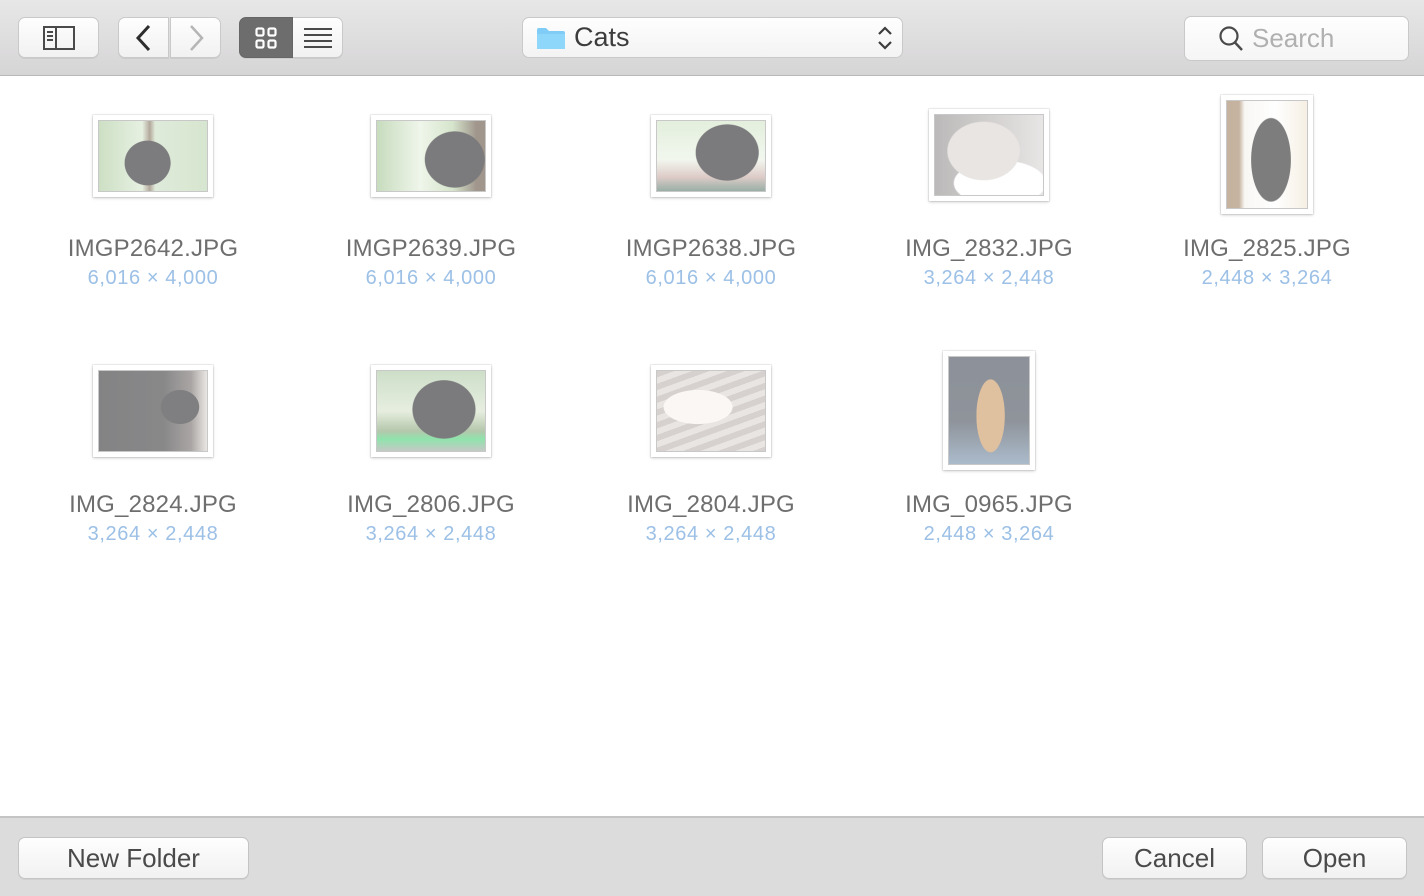 This screenshot has width=1424, height=896. I want to click on icon-view-button, so click(266, 37).